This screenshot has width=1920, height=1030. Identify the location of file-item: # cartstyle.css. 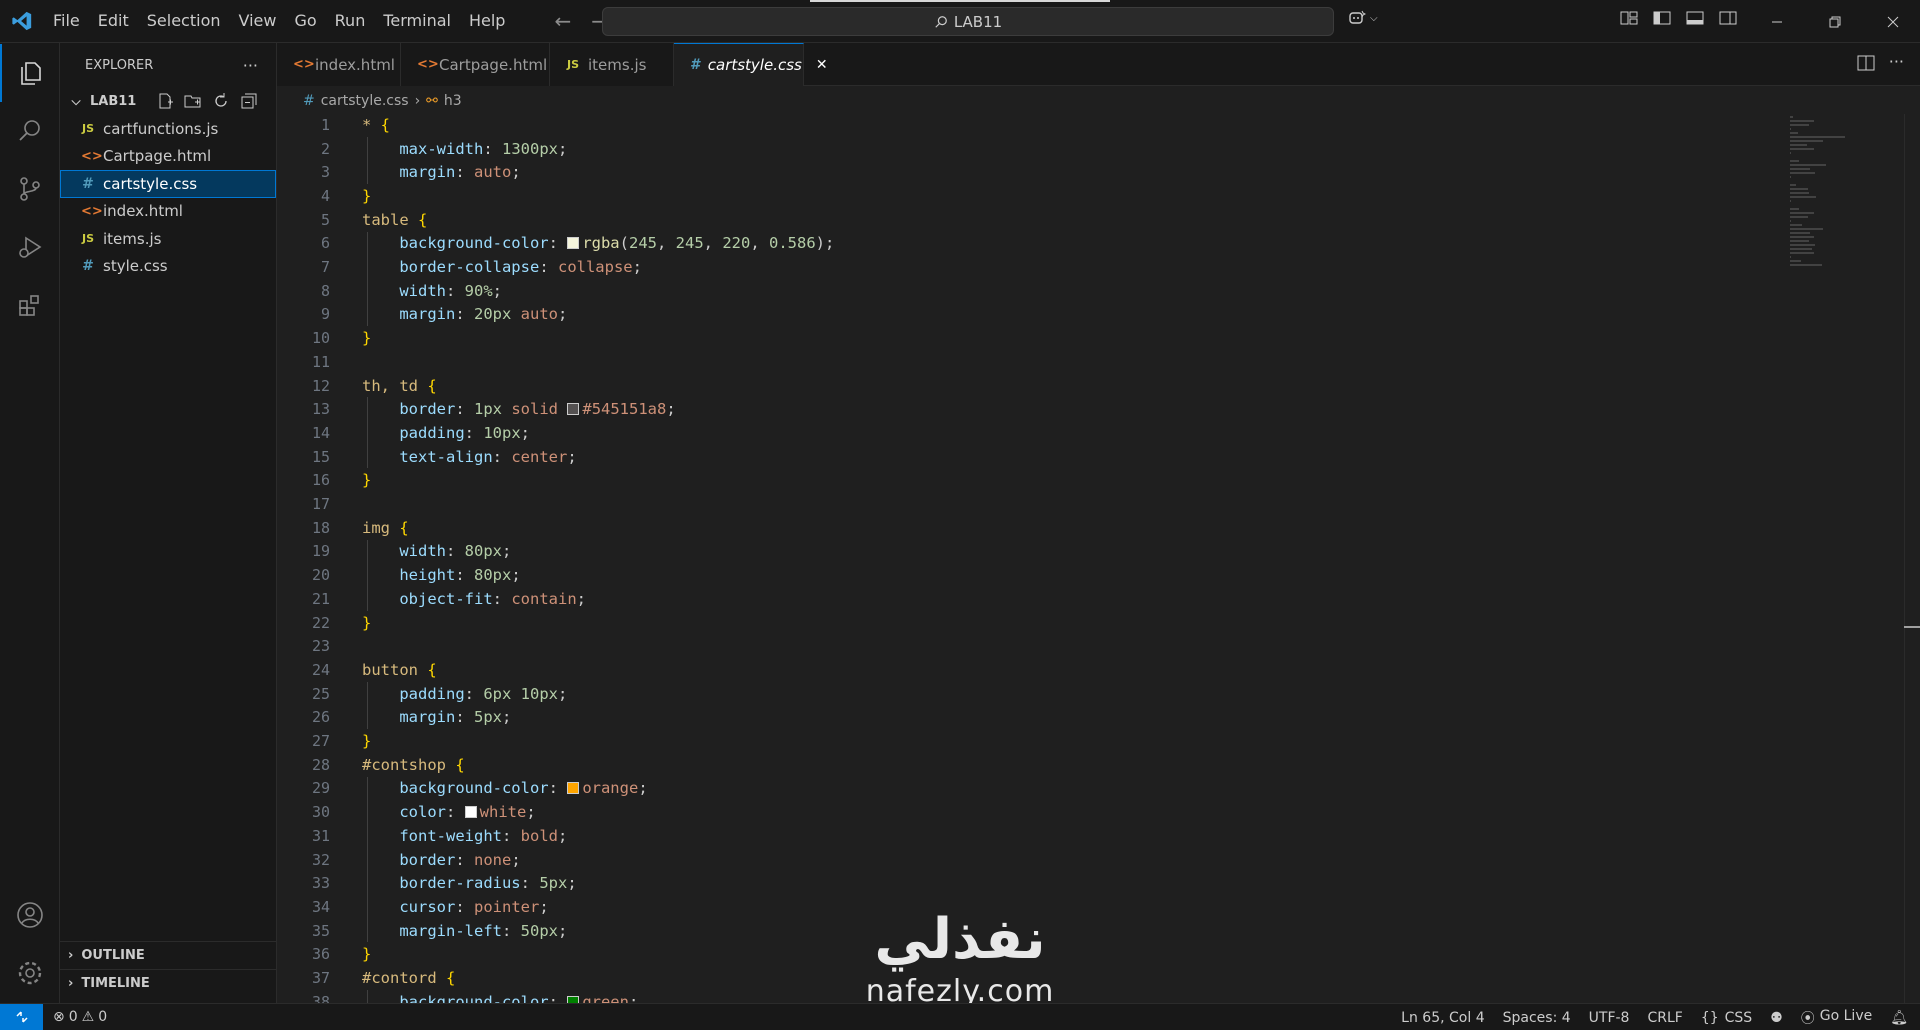
(168, 184).